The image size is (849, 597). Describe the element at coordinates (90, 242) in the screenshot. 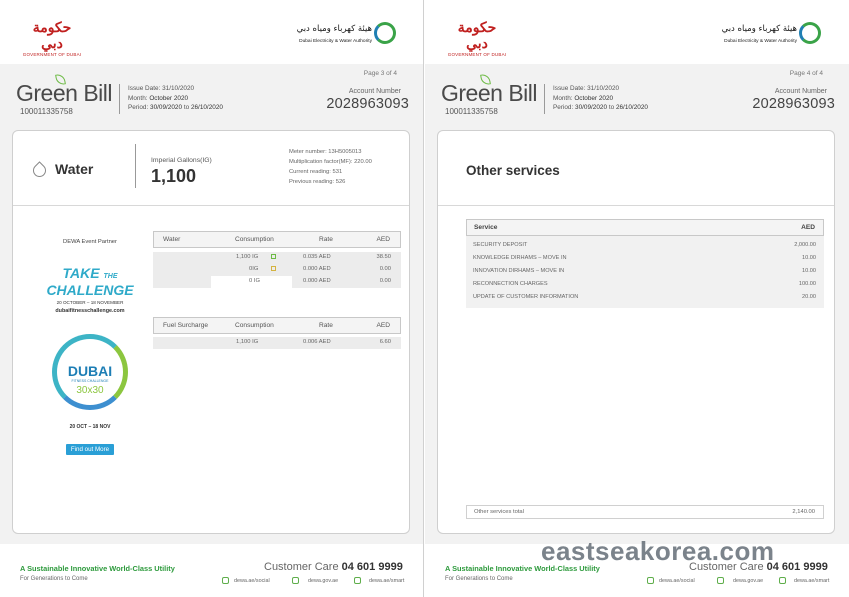

I see `event-partner-label: DEWA Event Partner` at that location.